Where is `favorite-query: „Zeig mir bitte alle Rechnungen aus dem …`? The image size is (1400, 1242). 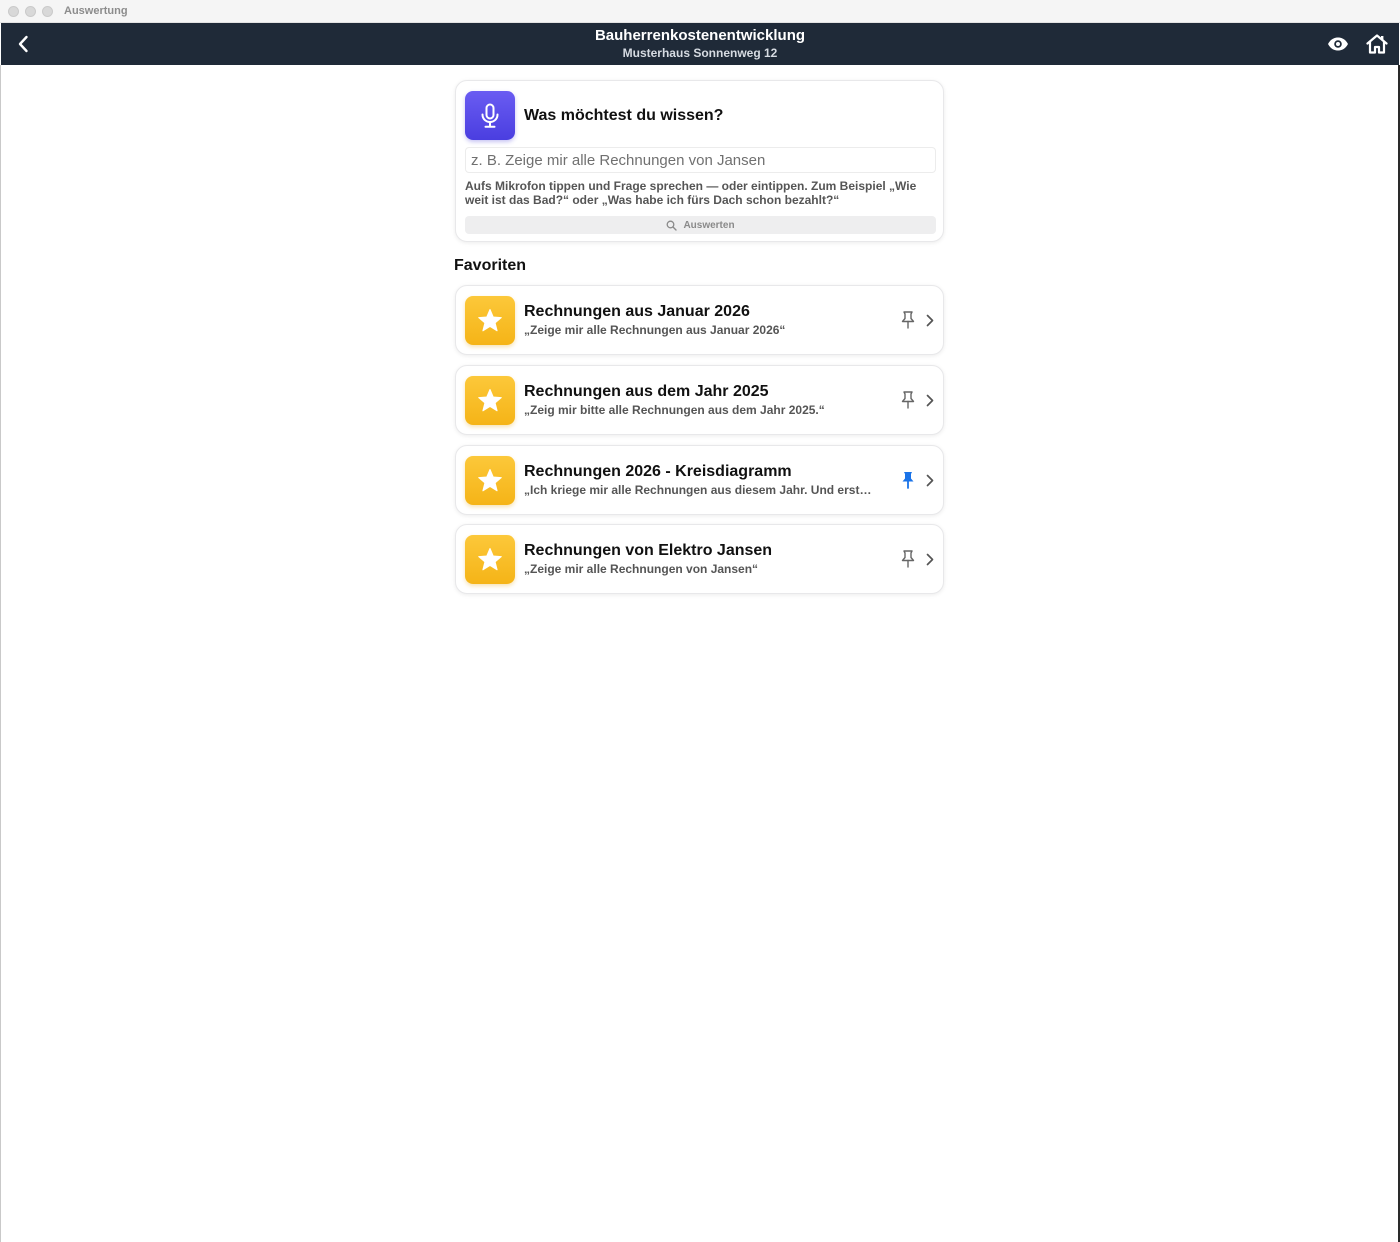 favorite-query: „Zeig mir bitte alle Rechnungen aus dem … is located at coordinates (674, 410).